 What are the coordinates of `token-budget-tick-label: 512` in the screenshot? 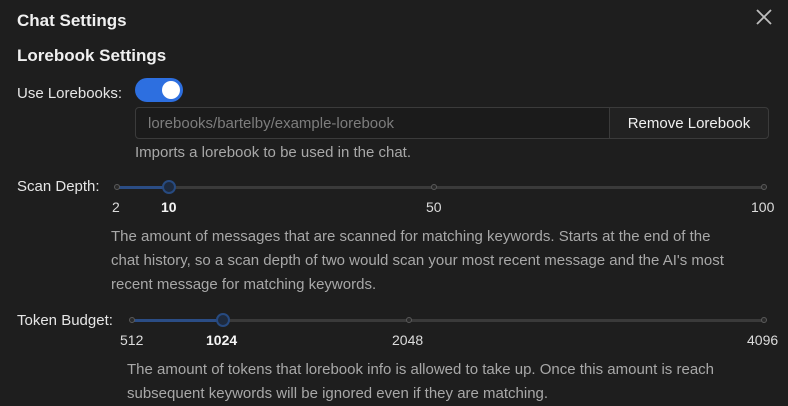 It's located at (132, 340).